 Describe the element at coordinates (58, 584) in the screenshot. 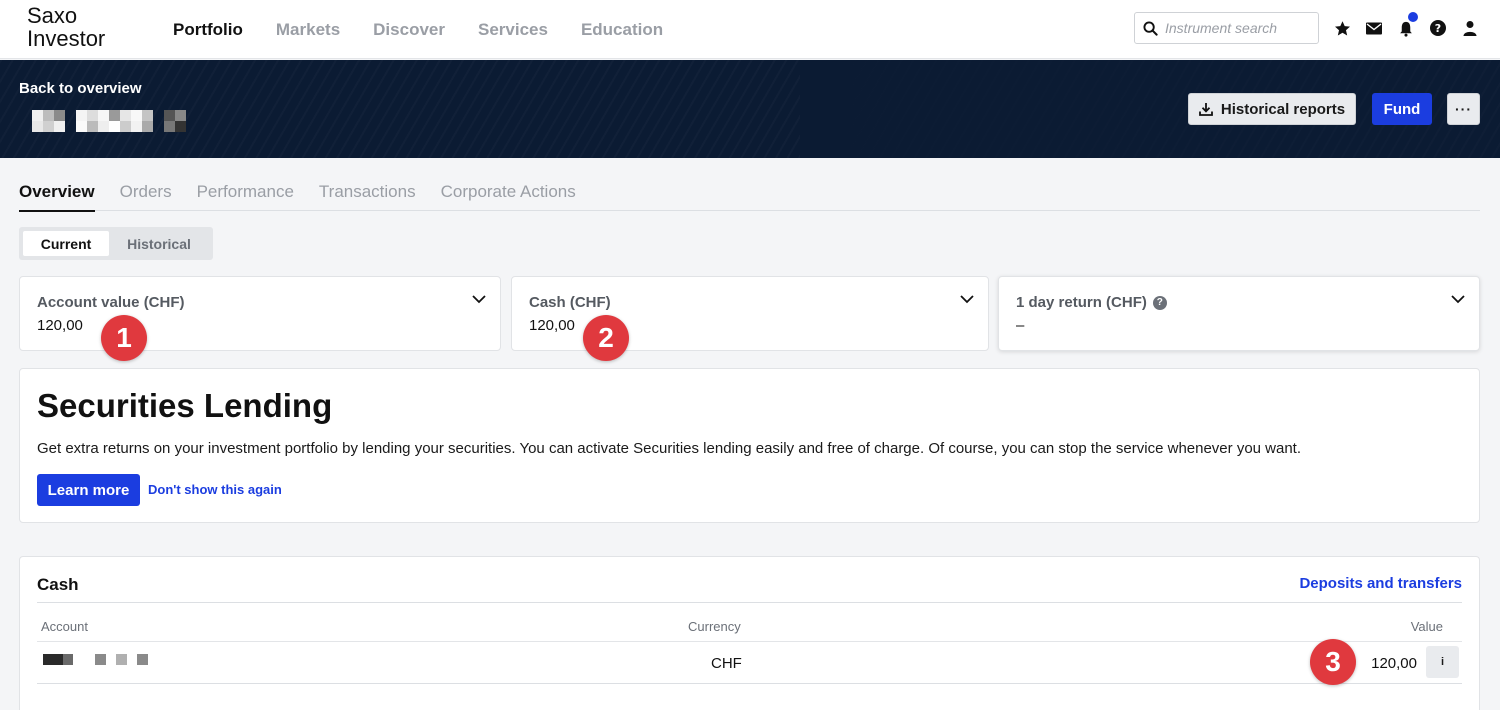

I see `cash-section-title: Cash` at that location.